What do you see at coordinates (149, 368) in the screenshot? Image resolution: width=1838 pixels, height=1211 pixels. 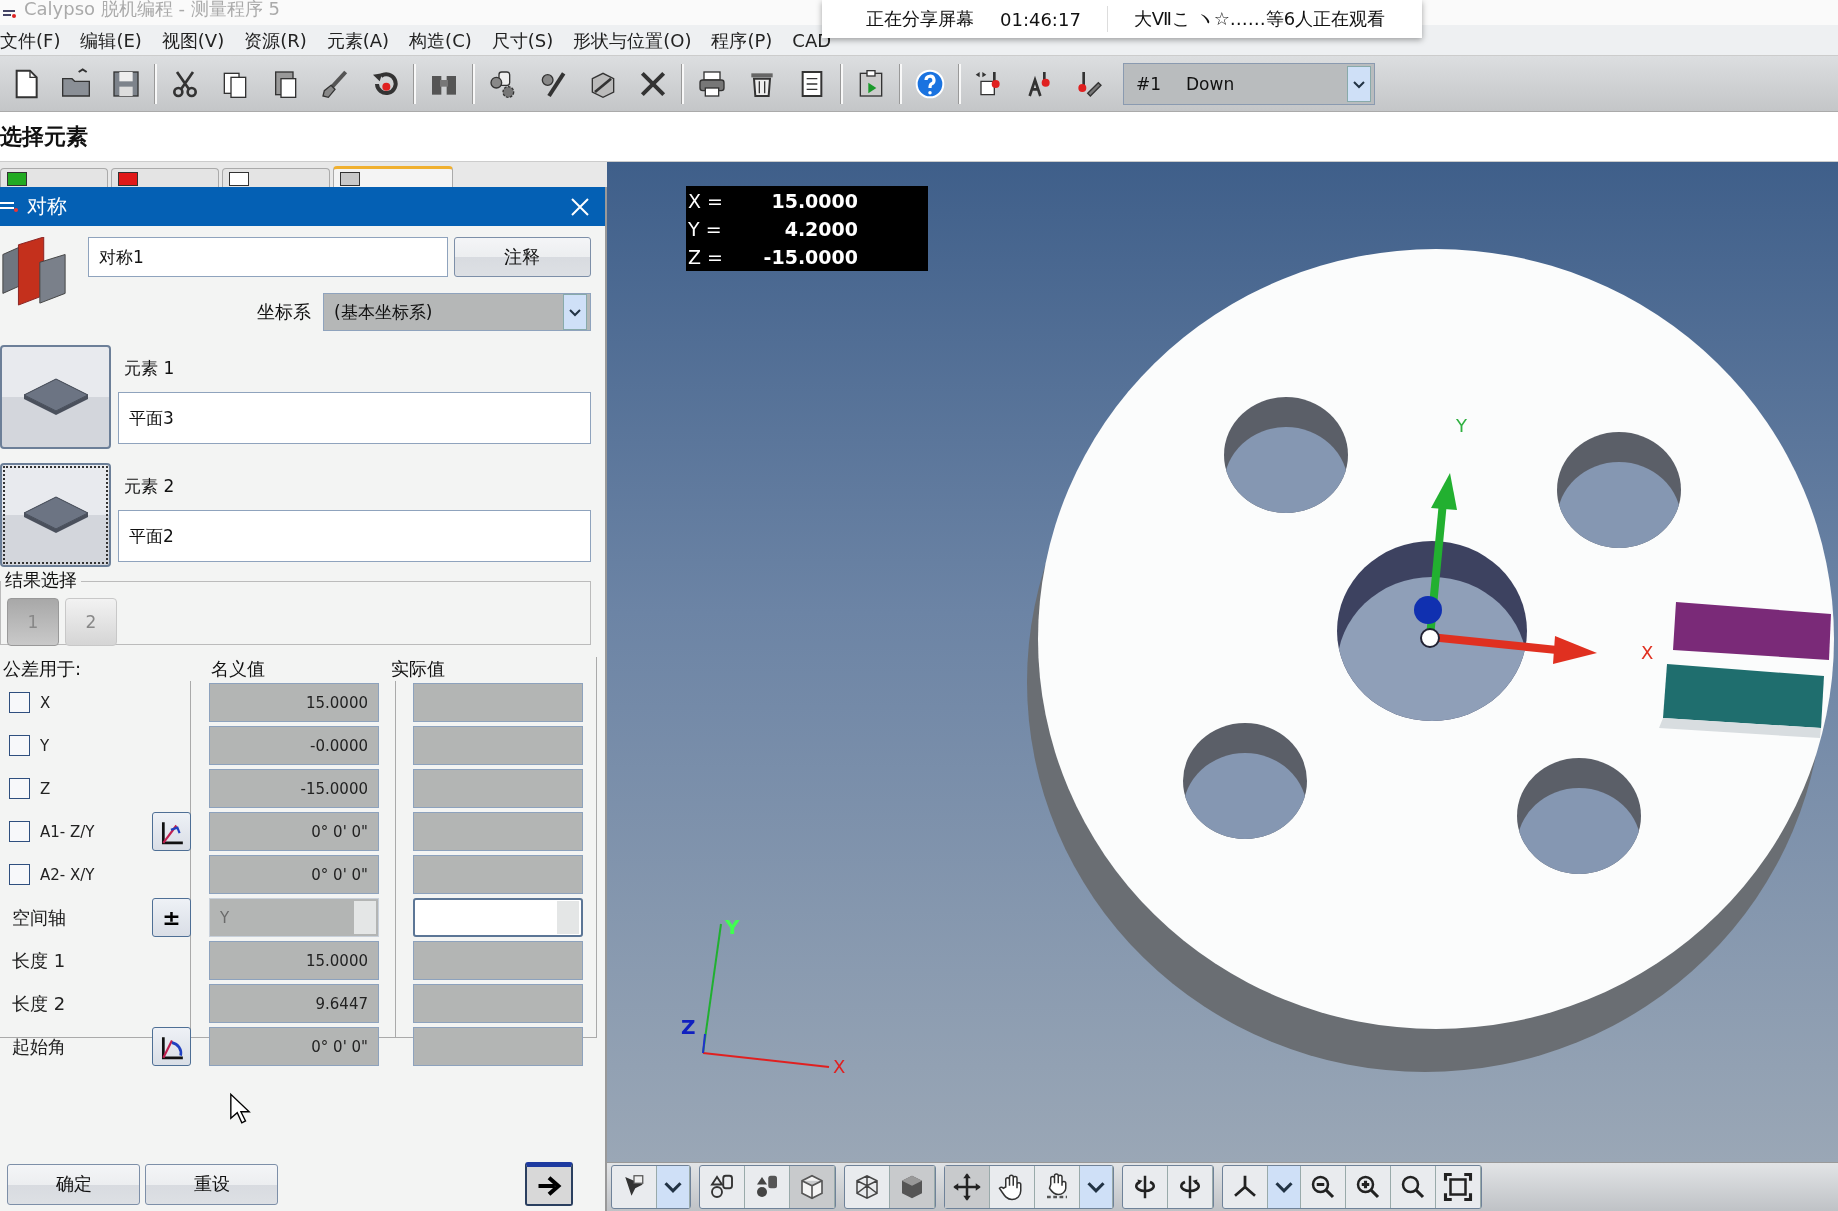 I see `element-label: 元素 1` at bounding box center [149, 368].